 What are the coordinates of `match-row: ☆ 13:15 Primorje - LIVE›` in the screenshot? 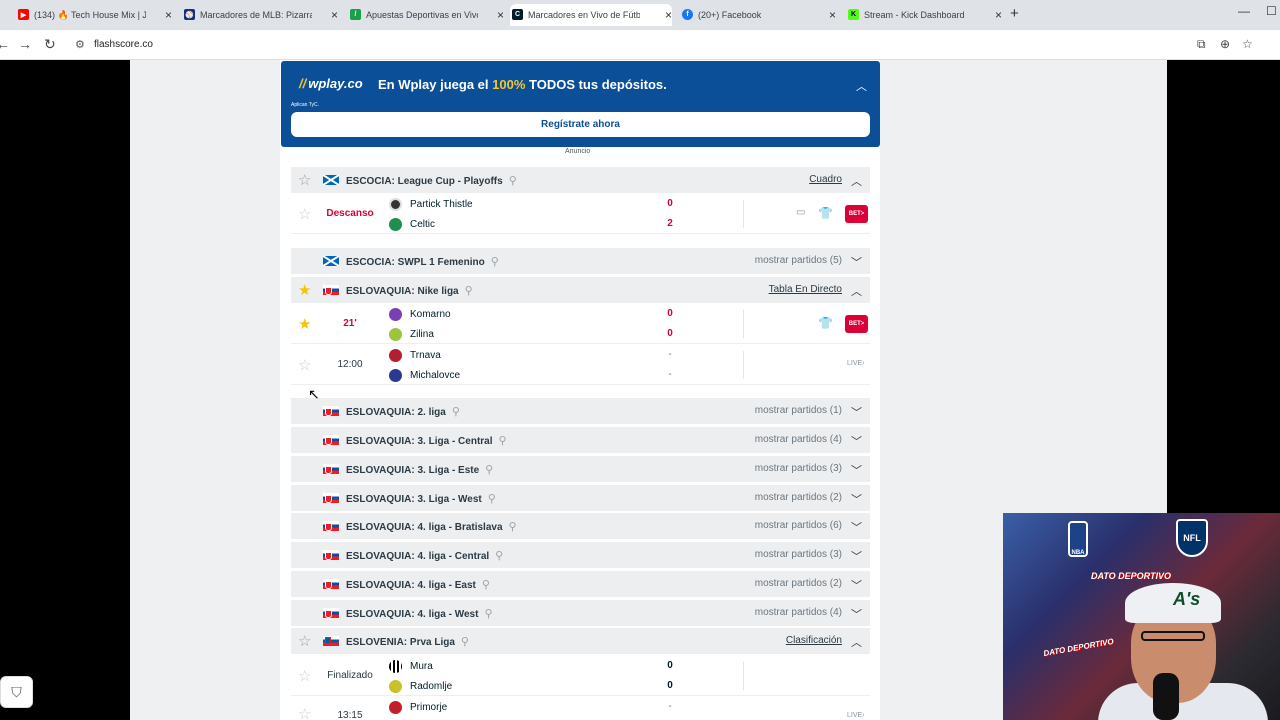 It's located at (580, 708).